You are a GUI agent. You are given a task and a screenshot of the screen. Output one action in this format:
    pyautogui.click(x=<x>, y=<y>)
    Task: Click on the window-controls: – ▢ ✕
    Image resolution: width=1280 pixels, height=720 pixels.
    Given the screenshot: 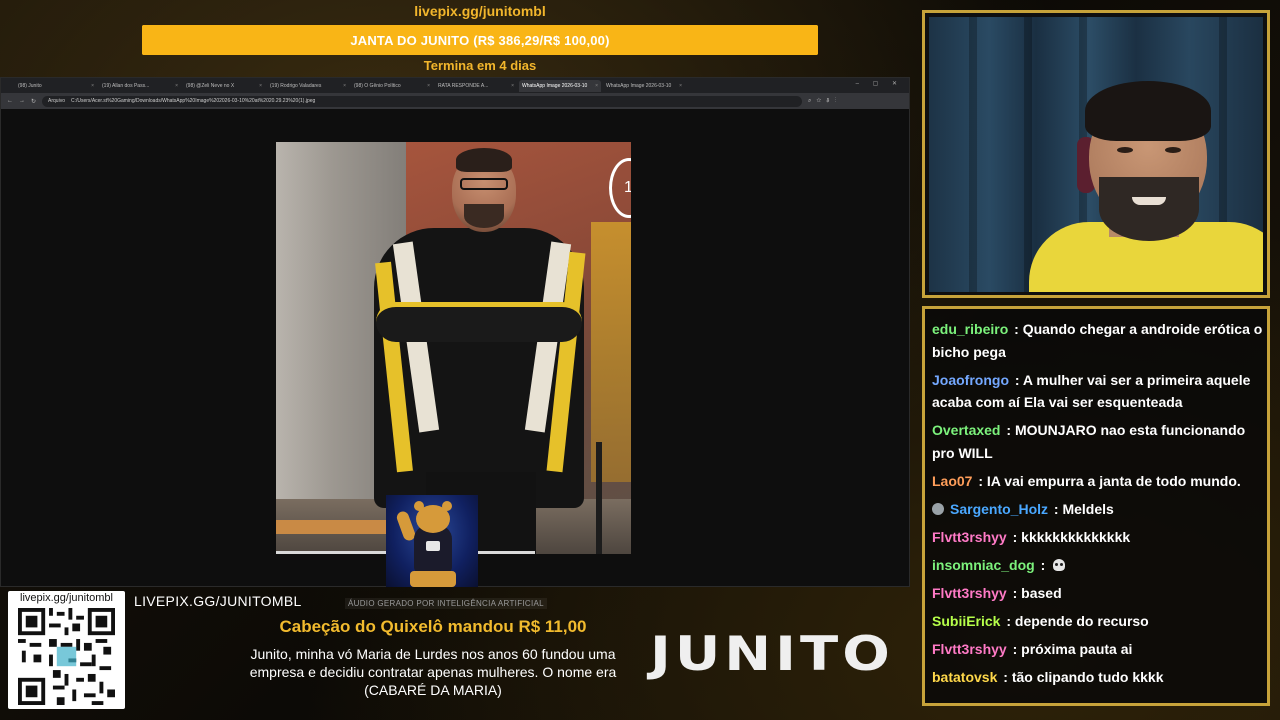 What is the action you would take?
    pyautogui.click(x=879, y=83)
    